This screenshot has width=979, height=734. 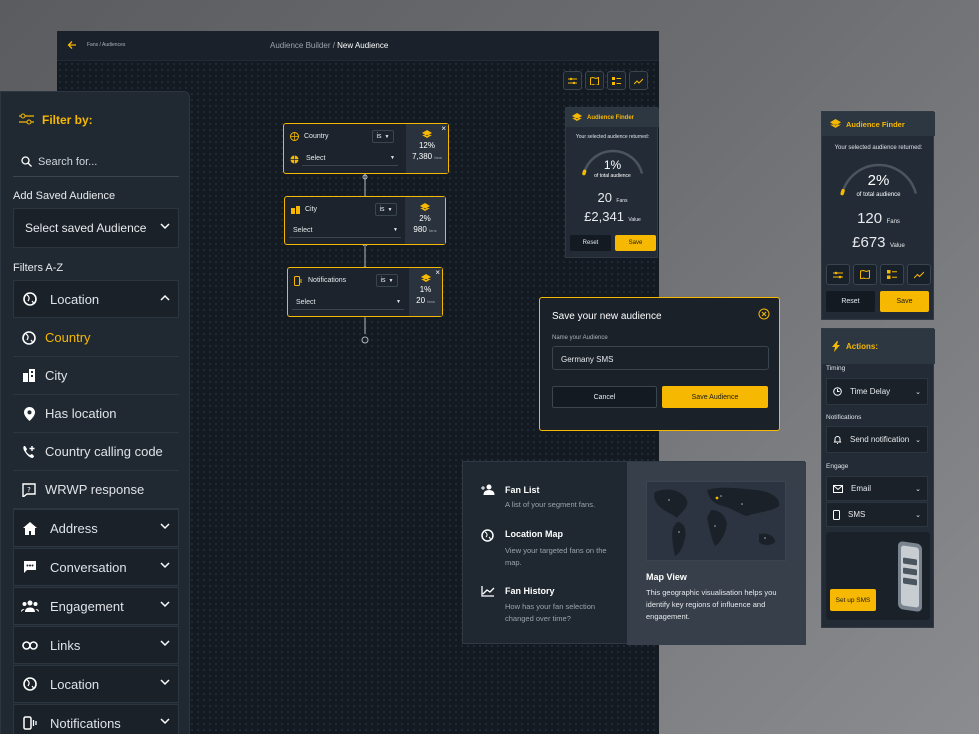 What do you see at coordinates (96, 567) in the screenshot?
I see `filter-group-conversation: Conversation` at bounding box center [96, 567].